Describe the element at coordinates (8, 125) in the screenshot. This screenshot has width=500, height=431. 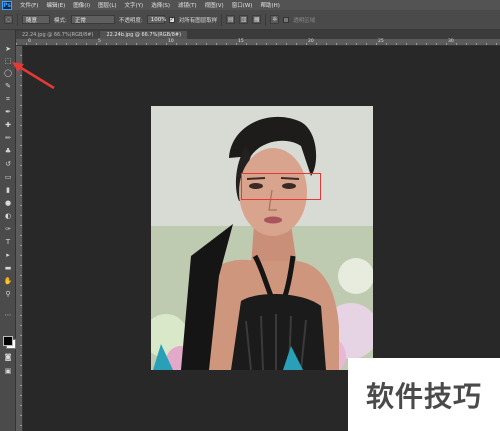
I see `healing-icon: ✚` at that location.